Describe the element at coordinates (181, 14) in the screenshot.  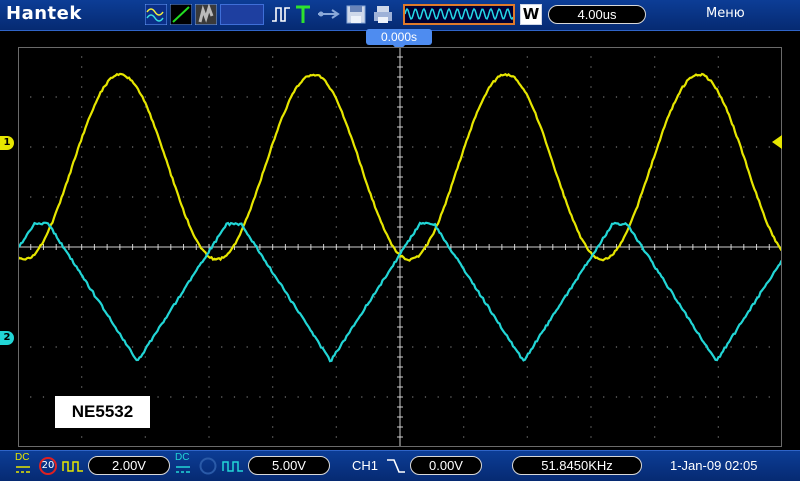
I see `vector-line-icon` at that location.